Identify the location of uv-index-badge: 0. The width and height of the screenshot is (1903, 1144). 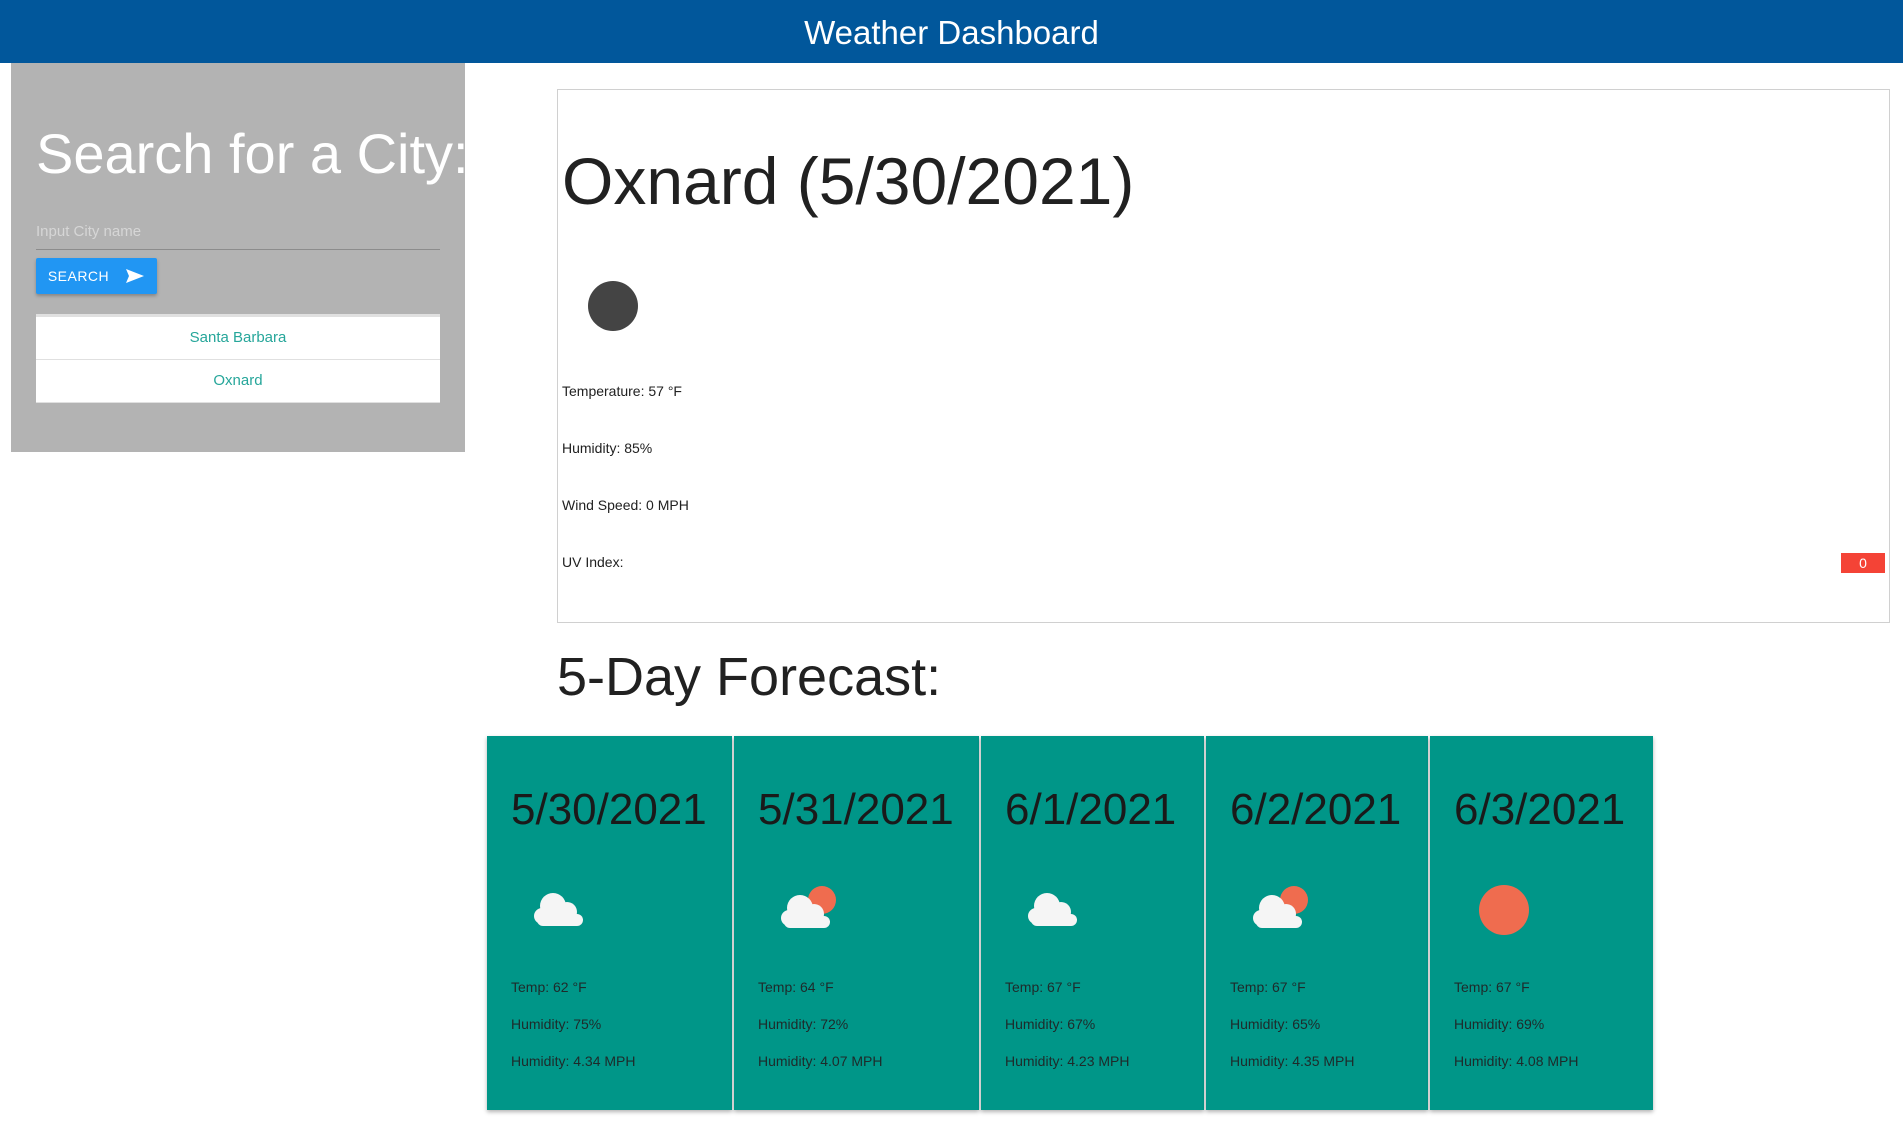
(1863, 563).